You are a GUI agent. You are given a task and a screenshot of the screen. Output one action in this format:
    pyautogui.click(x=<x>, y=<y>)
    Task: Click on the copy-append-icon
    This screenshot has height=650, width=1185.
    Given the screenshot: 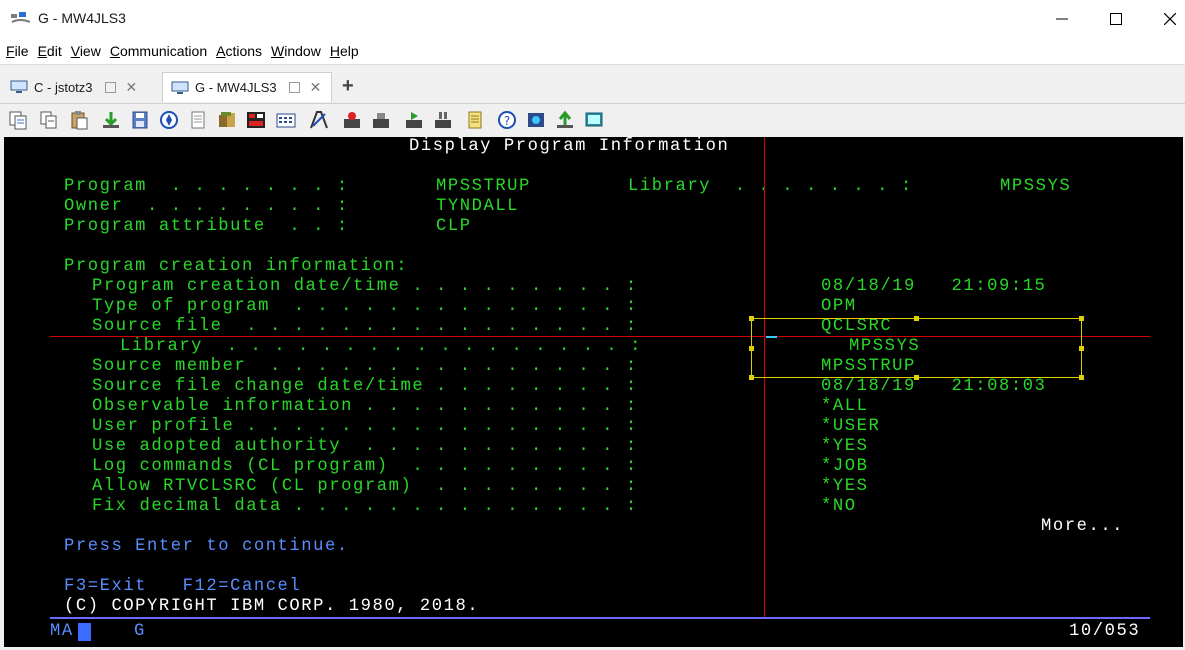 What is the action you would take?
    pyautogui.click(x=49, y=120)
    